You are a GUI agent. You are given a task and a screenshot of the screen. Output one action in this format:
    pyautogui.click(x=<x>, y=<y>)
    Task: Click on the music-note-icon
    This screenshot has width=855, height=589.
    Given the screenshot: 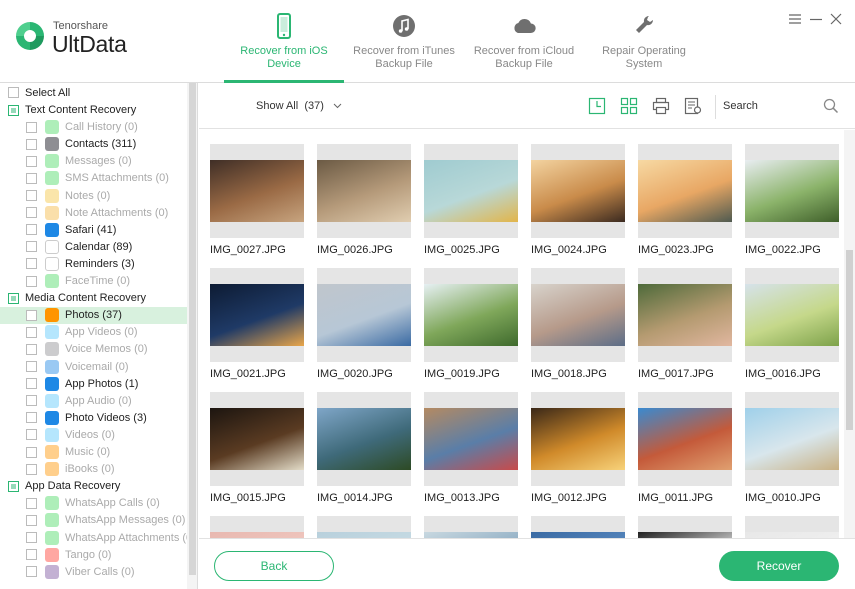 What is the action you would take?
    pyautogui.click(x=404, y=26)
    